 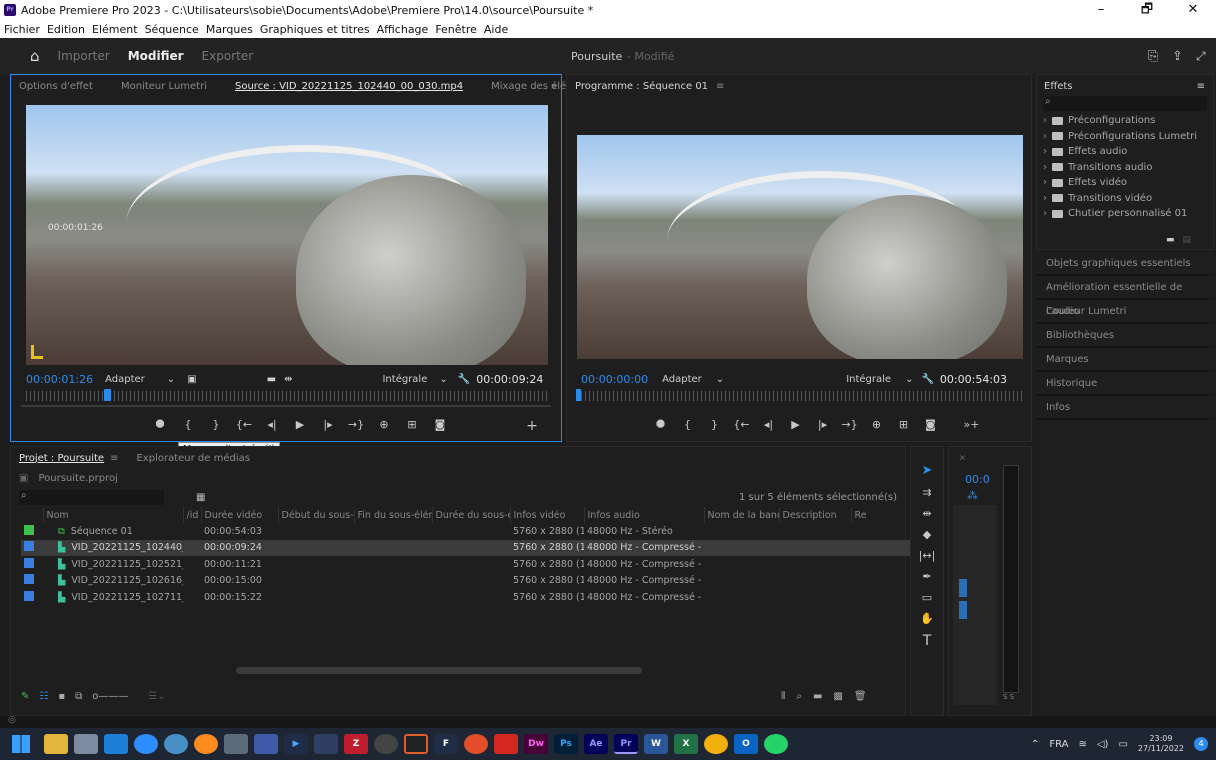 I want to click on column-header: Description, so click(x=815, y=515).